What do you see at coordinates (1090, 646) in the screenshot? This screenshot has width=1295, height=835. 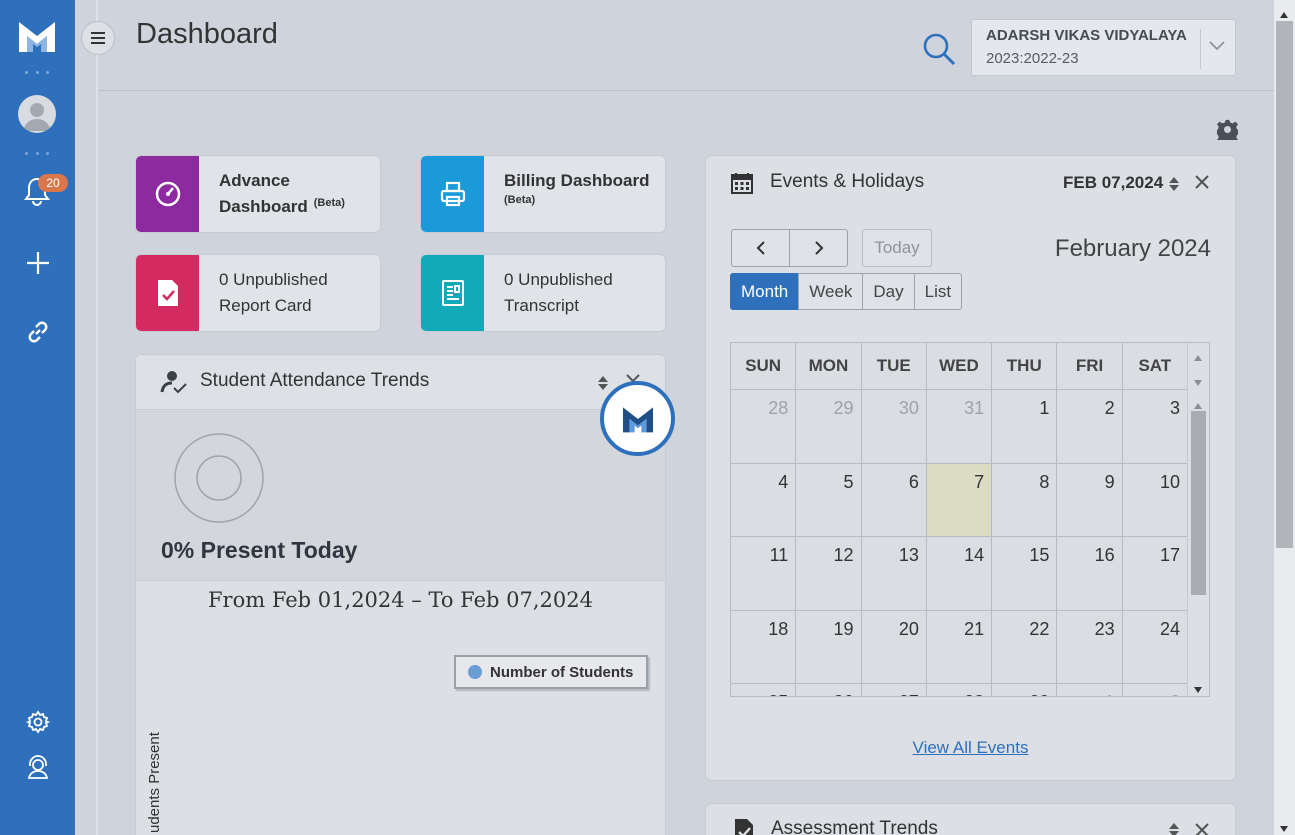 I see `day-cell: 23` at bounding box center [1090, 646].